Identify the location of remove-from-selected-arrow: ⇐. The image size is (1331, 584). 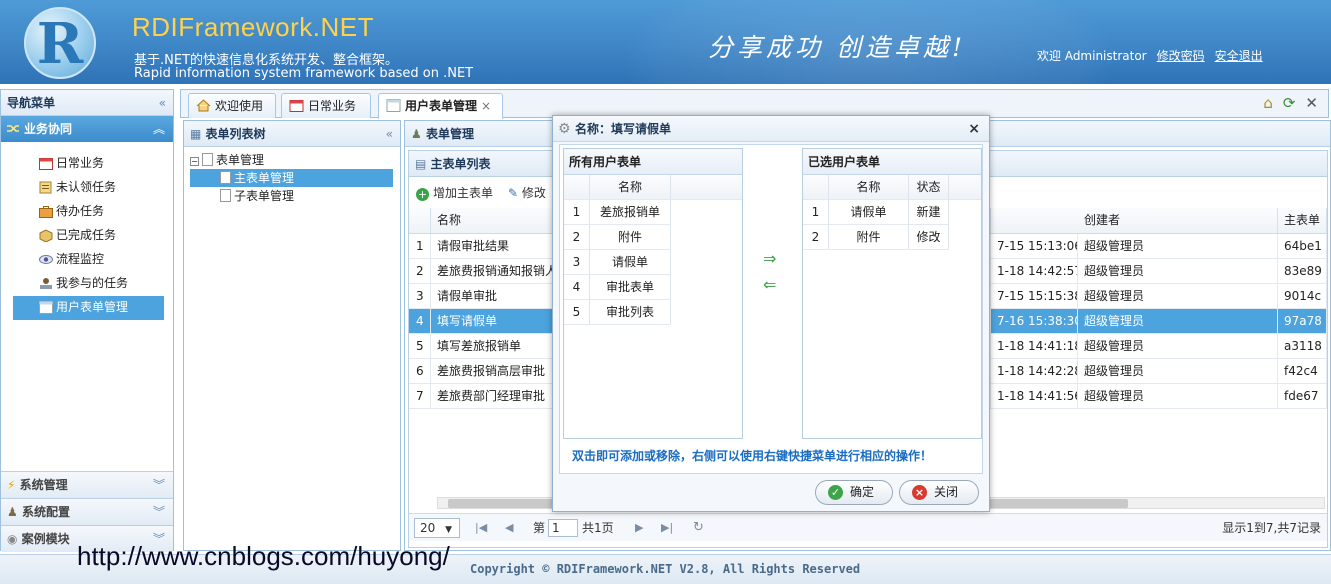
(769, 284).